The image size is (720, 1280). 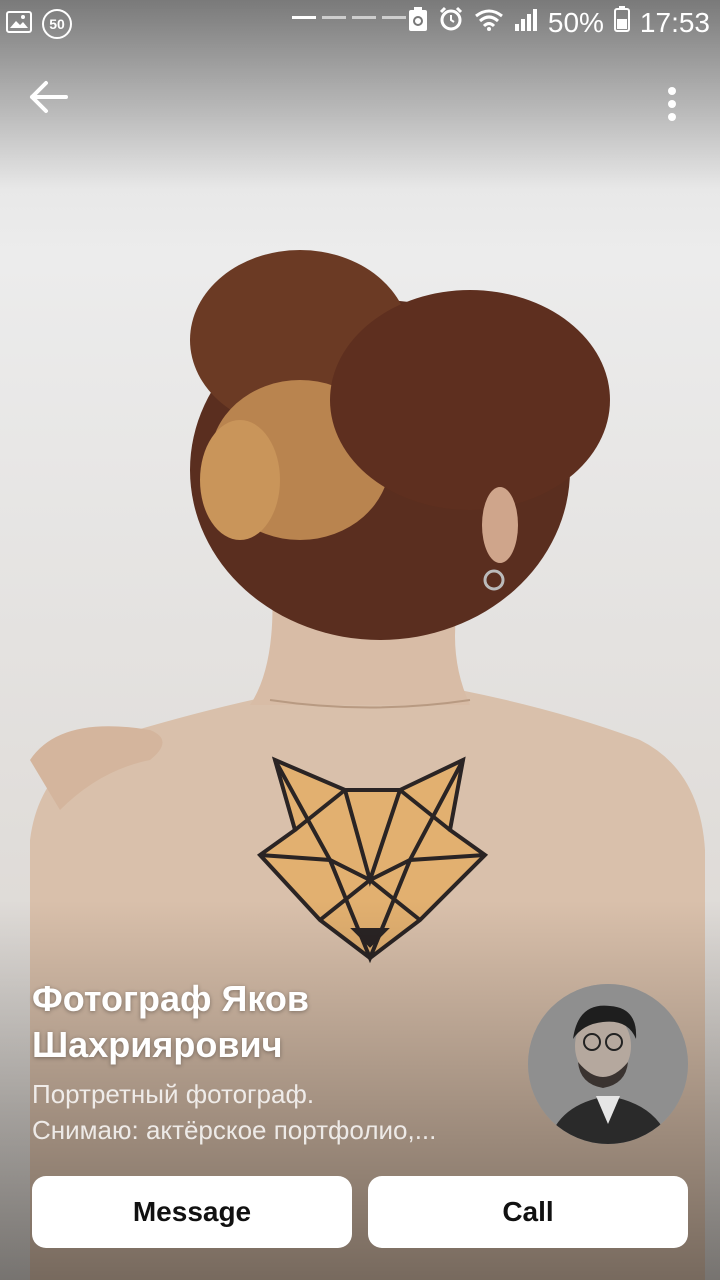 What do you see at coordinates (672, 110) in the screenshot?
I see `more-vertical-icon` at bounding box center [672, 110].